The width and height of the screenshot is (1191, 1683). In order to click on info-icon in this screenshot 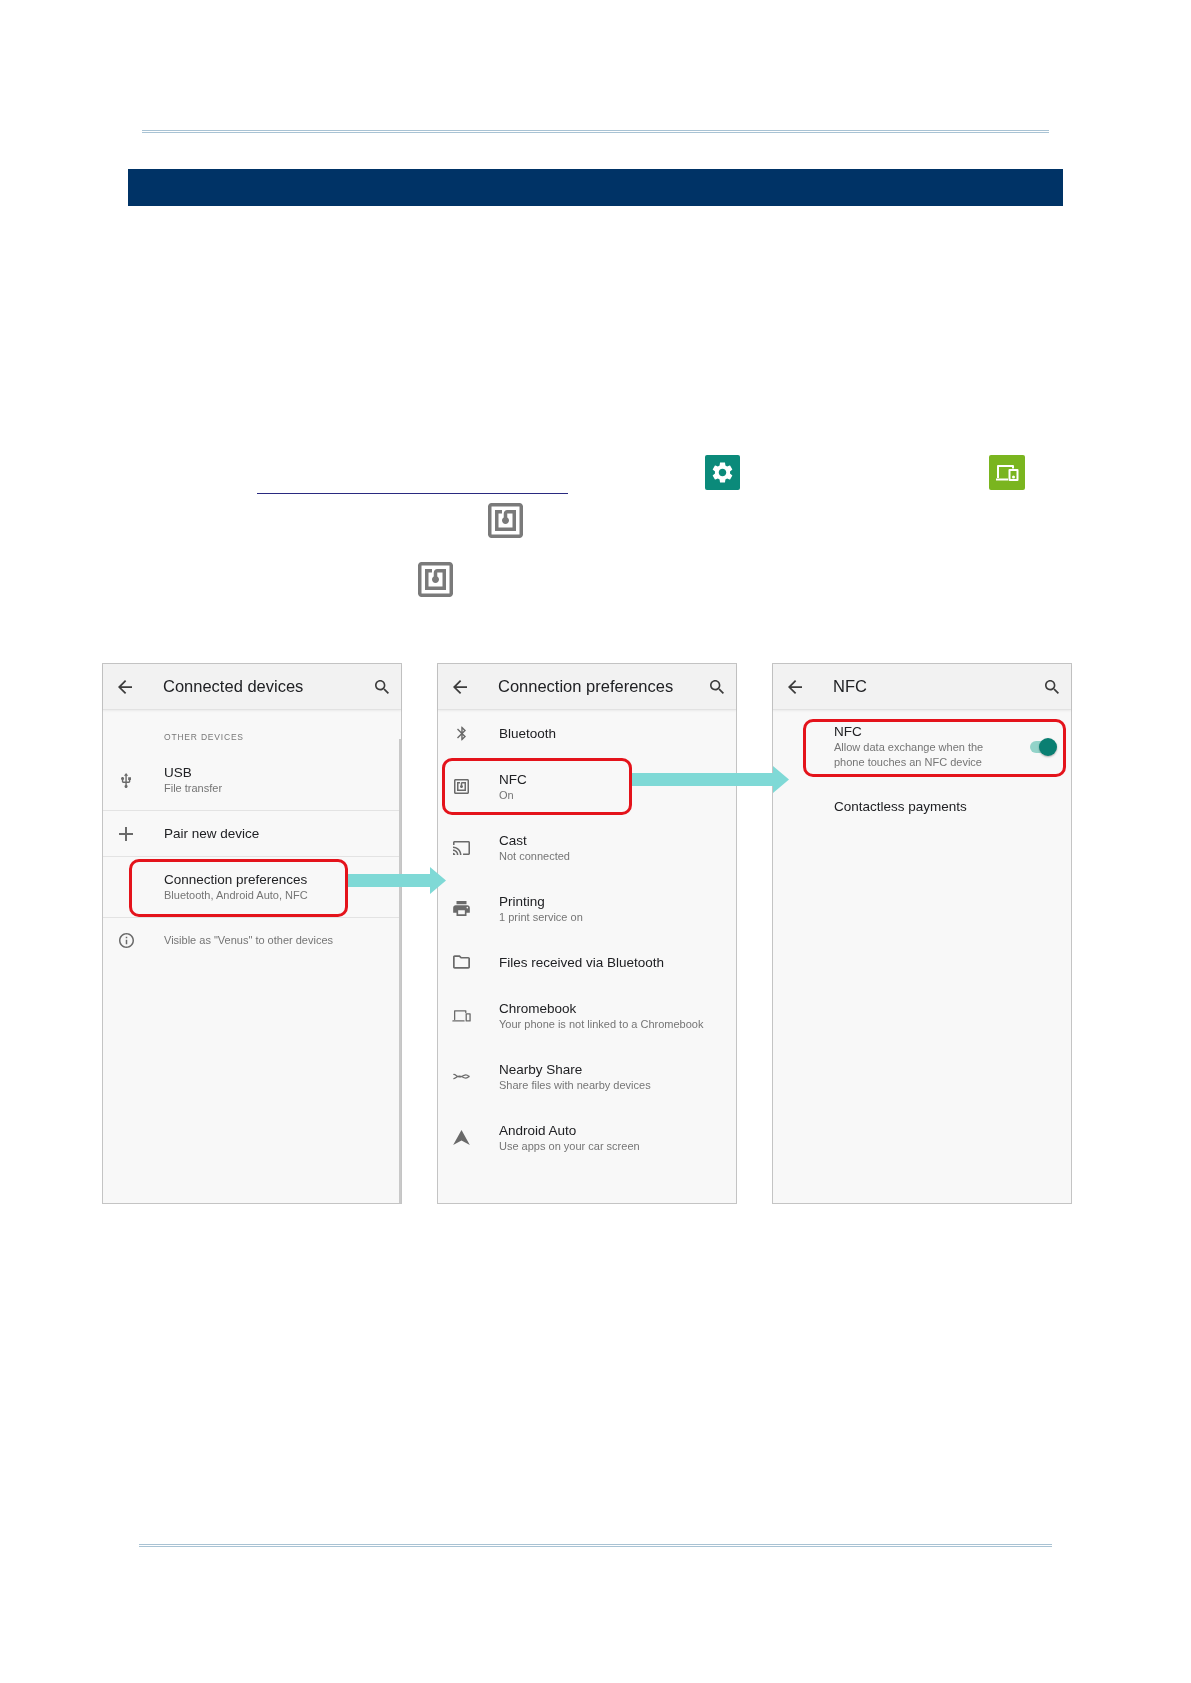, I will do `click(126, 940)`.